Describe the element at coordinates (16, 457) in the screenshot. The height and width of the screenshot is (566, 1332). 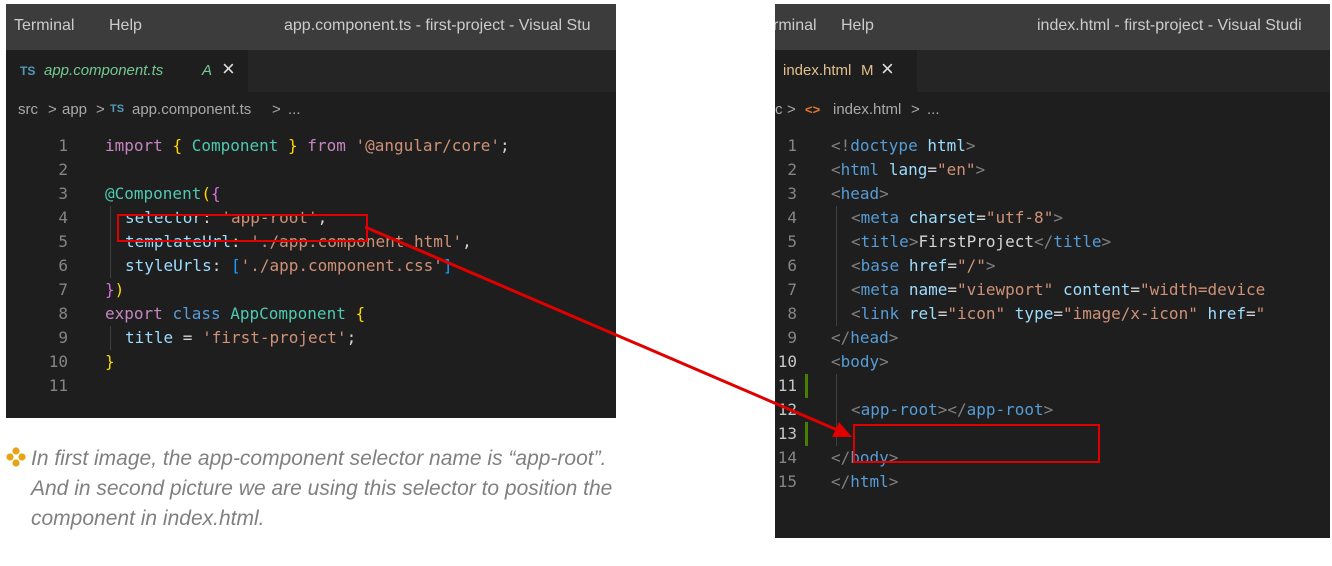
I see `diamond-bullet-icon` at that location.